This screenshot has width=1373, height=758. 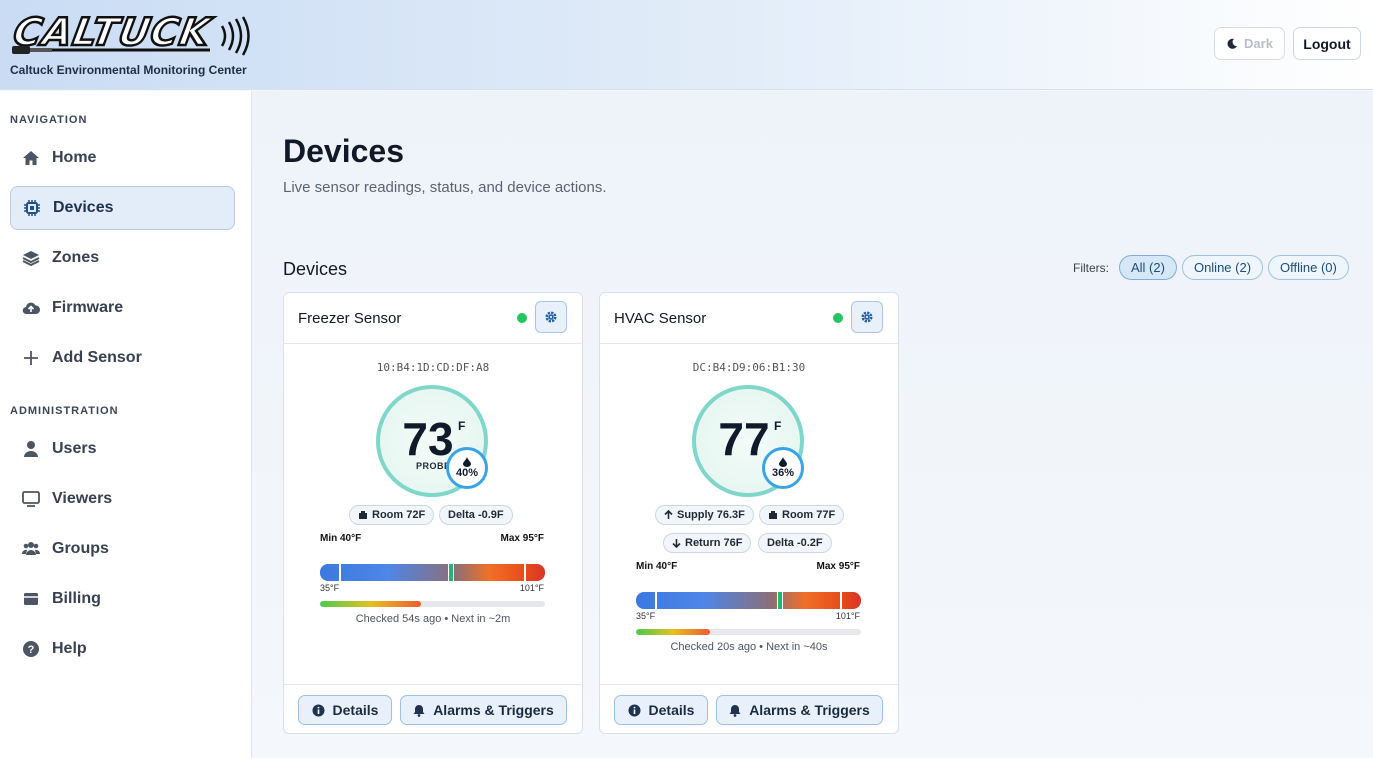 What do you see at coordinates (122, 499) in the screenshot?
I see `sidebar-item-viewers: Viewers` at bounding box center [122, 499].